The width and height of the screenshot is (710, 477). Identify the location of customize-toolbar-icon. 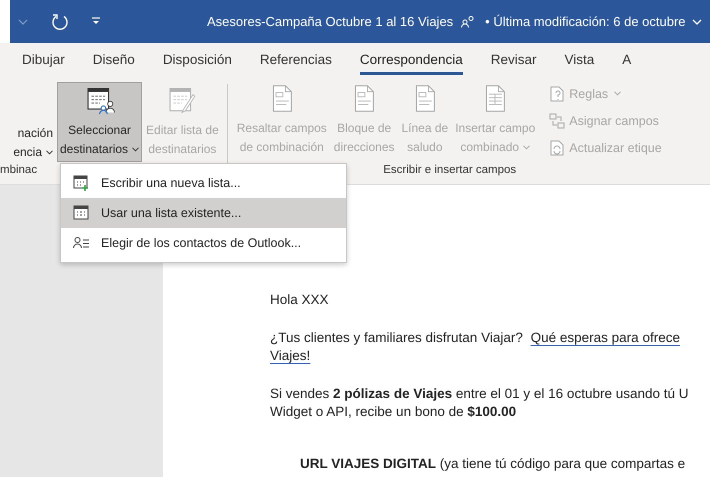
(96, 21).